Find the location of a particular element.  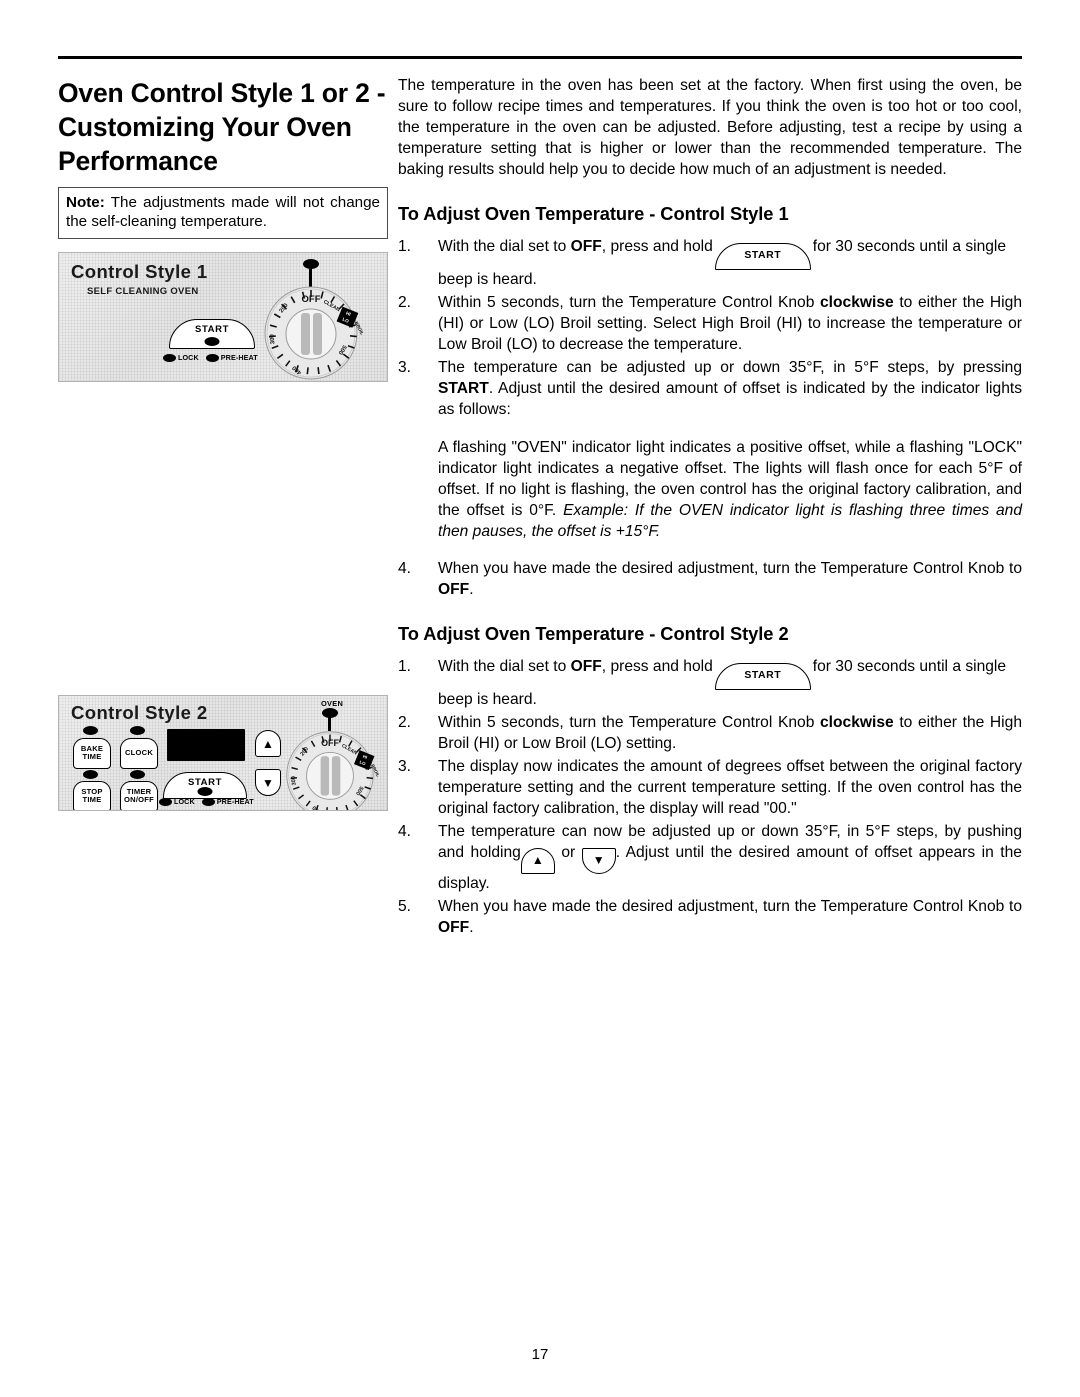

panel1-preheat-label: PRE-HEAT is located at coordinates (239, 358).